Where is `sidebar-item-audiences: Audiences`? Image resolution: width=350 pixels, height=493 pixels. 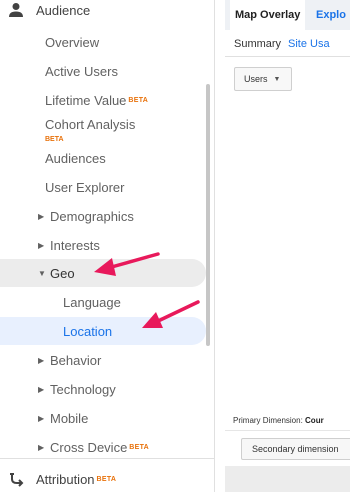
sidebar-item-audiences: Audiences is located at coordinates (103, 158).